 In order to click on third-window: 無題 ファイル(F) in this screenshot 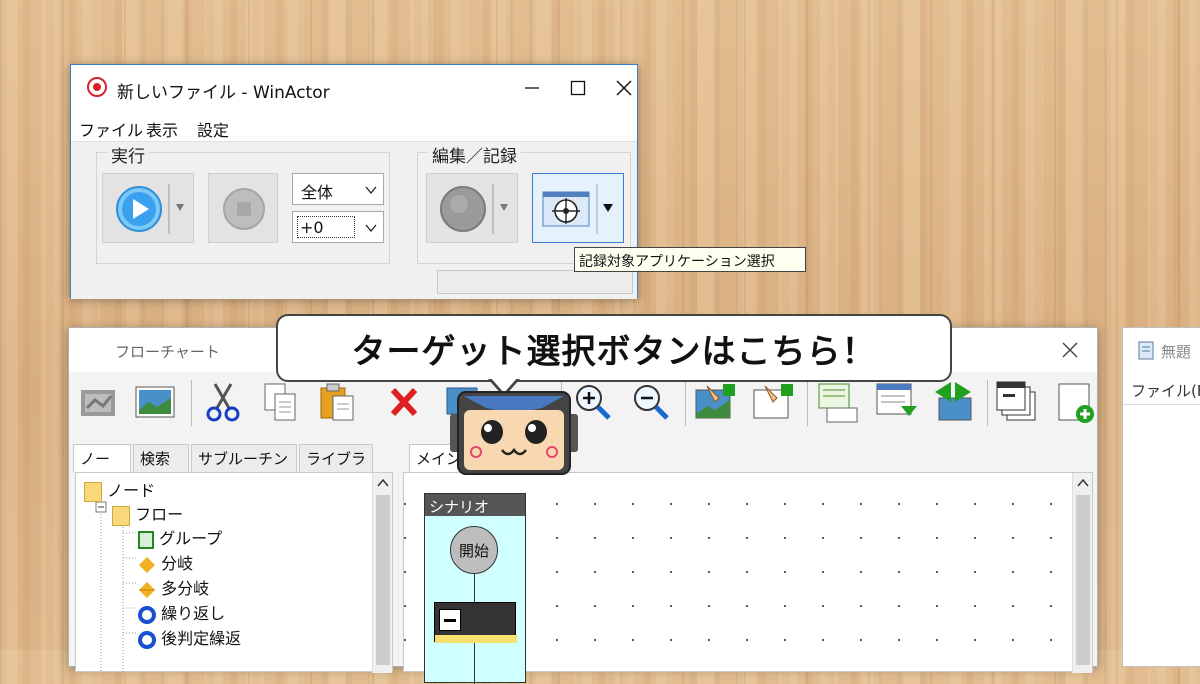, I will do `click(1161, 497)`.